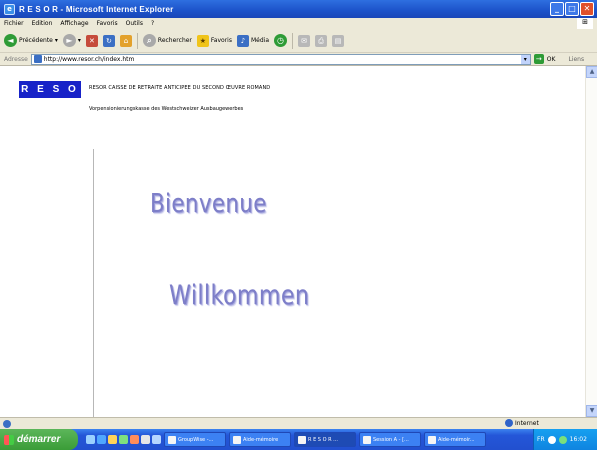  What do you see at coordinates (93, 283) in the screenshot?
I see `divider` at bounding box center [93, 283].